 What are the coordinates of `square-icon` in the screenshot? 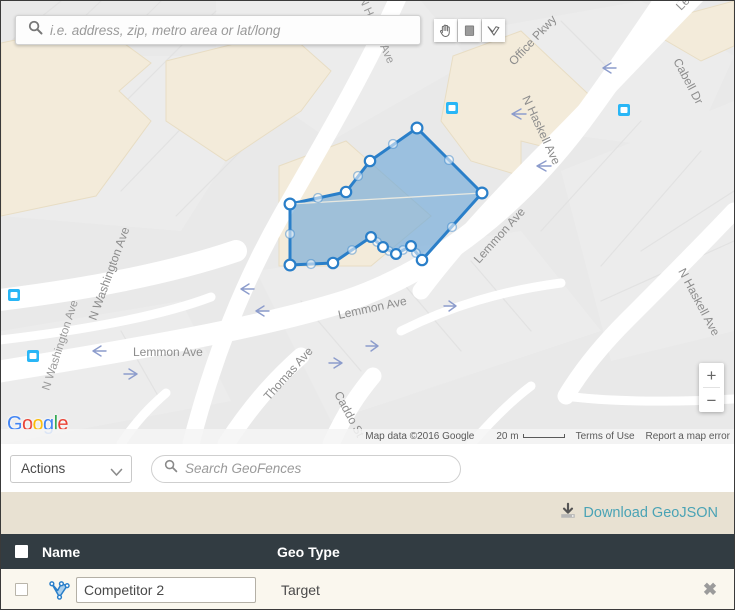 It's located at (469, 30).